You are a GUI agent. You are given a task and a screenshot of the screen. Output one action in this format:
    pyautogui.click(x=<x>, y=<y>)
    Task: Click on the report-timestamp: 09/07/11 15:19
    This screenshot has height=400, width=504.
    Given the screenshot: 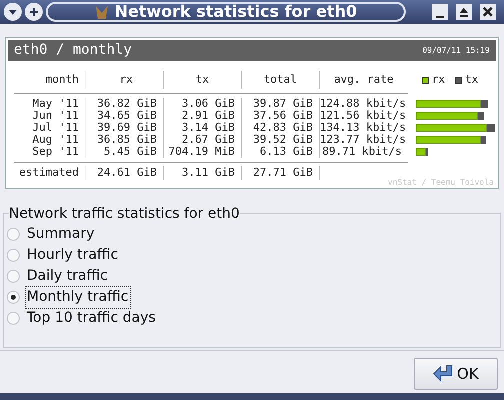 What is the action you would take?
    pyautogui.click(x=456, y=50)
    